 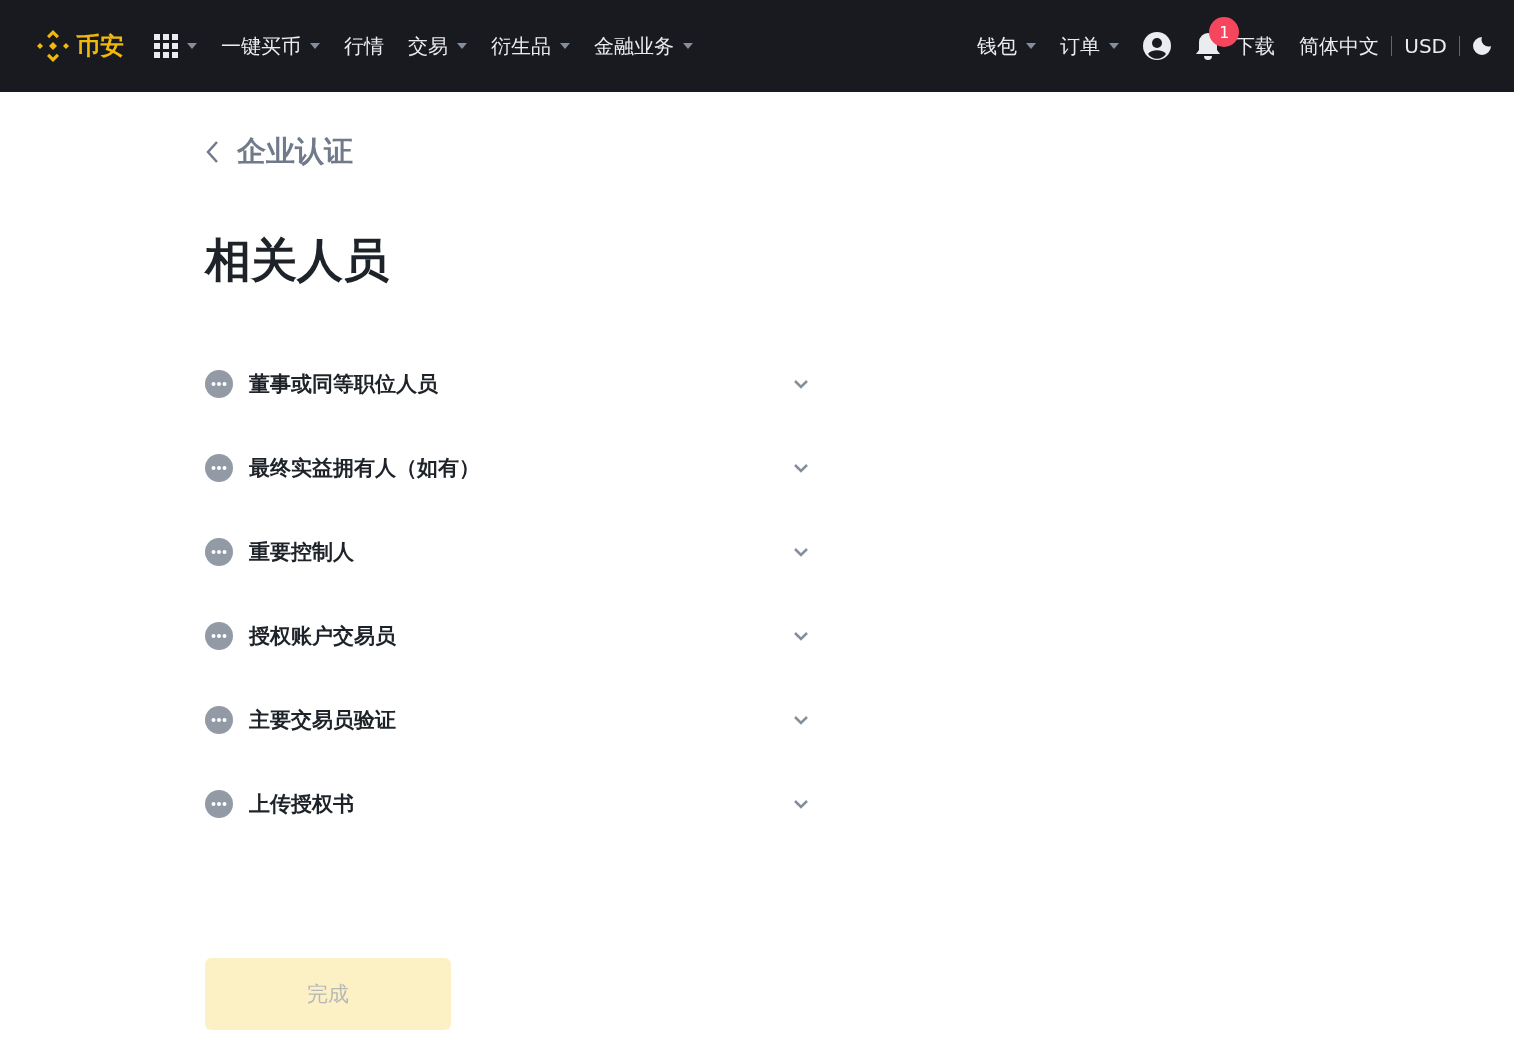 I want to click on page-title: 相关人员, so click(x=297, y=260).